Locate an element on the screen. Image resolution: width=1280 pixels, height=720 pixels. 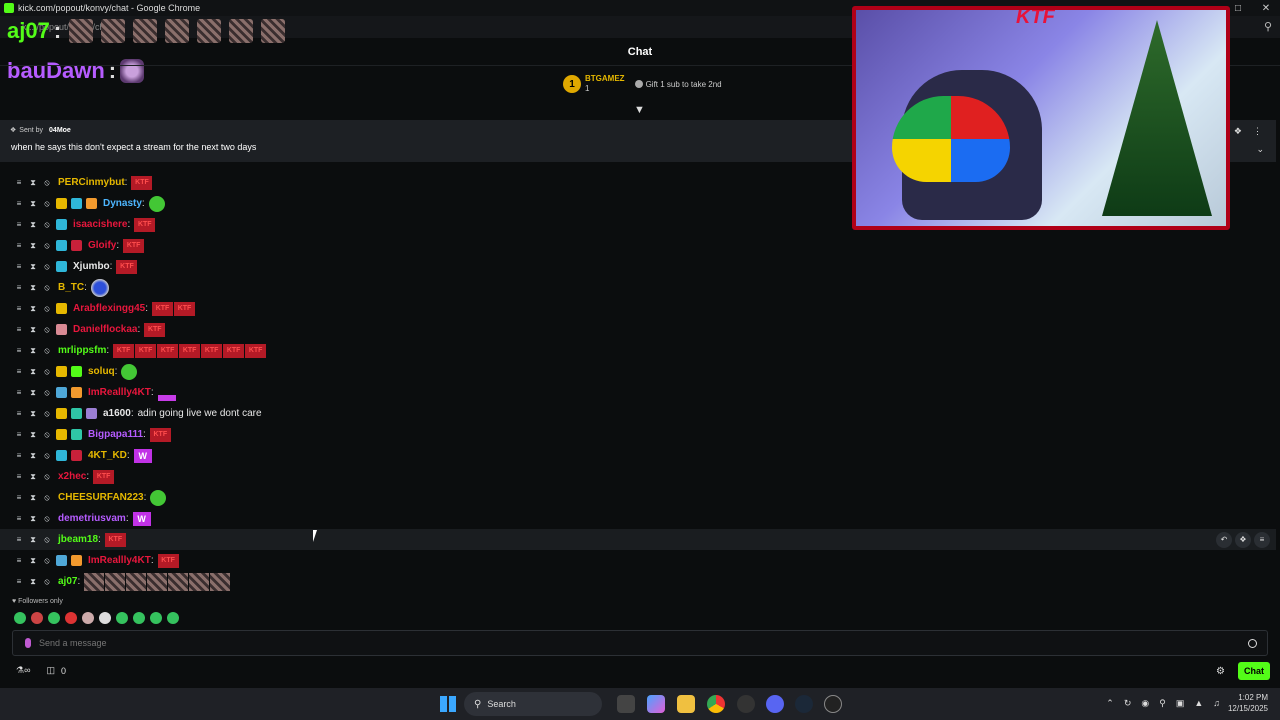
chat-username: x2hec is located at coordinates (72, 476).